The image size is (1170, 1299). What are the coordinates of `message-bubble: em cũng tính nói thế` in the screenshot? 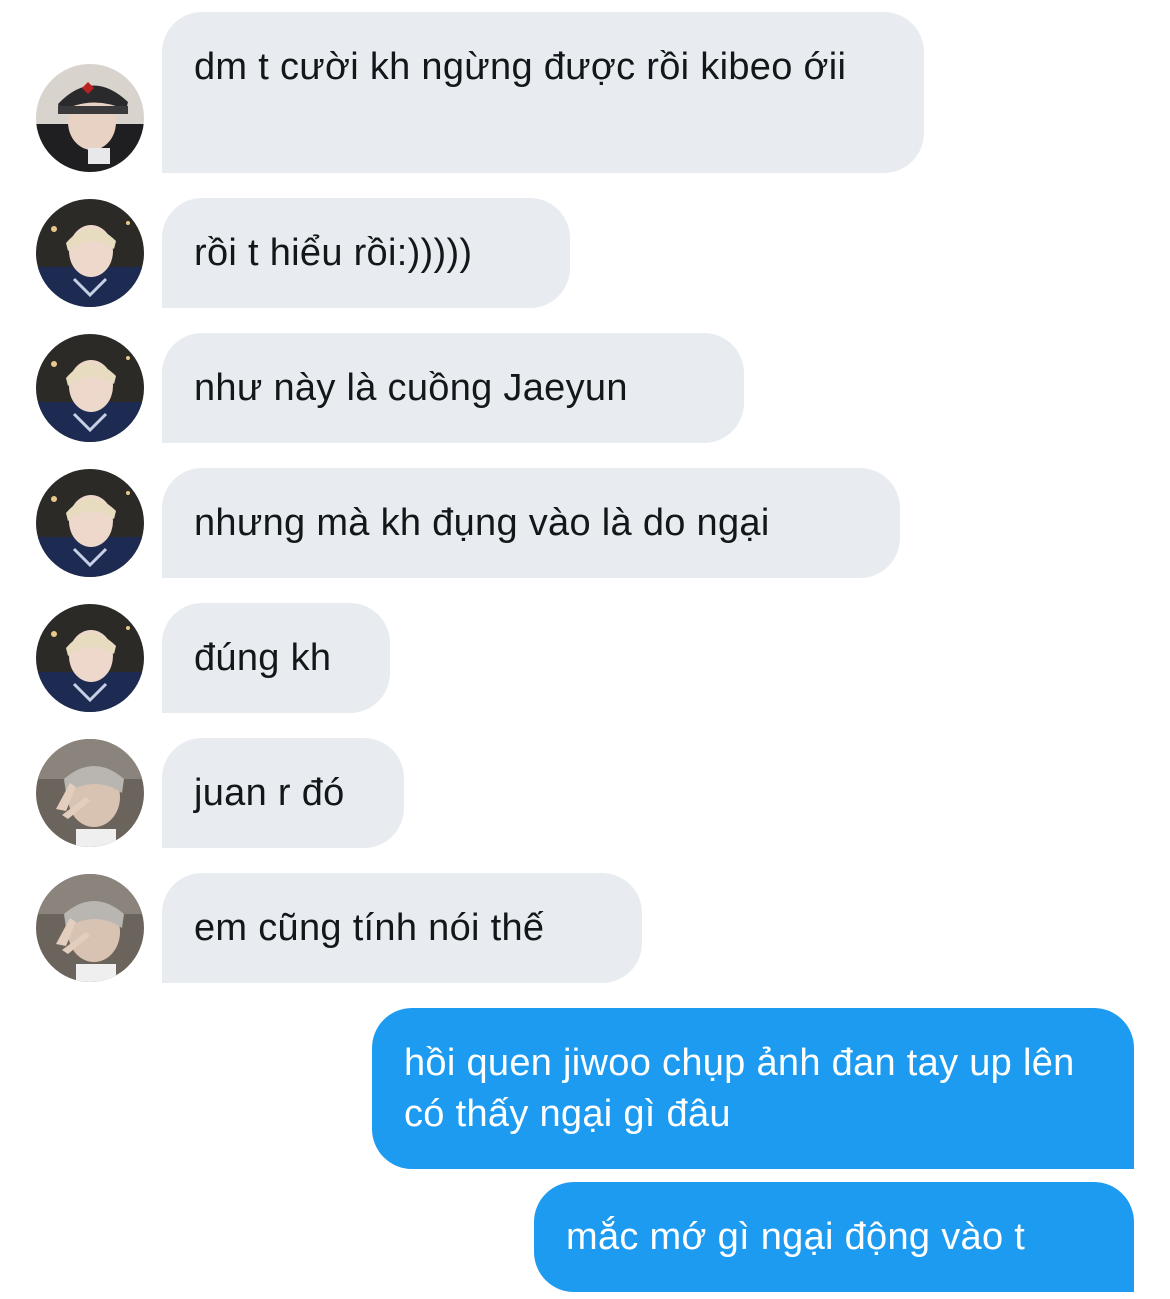 It's located at (402, 928).